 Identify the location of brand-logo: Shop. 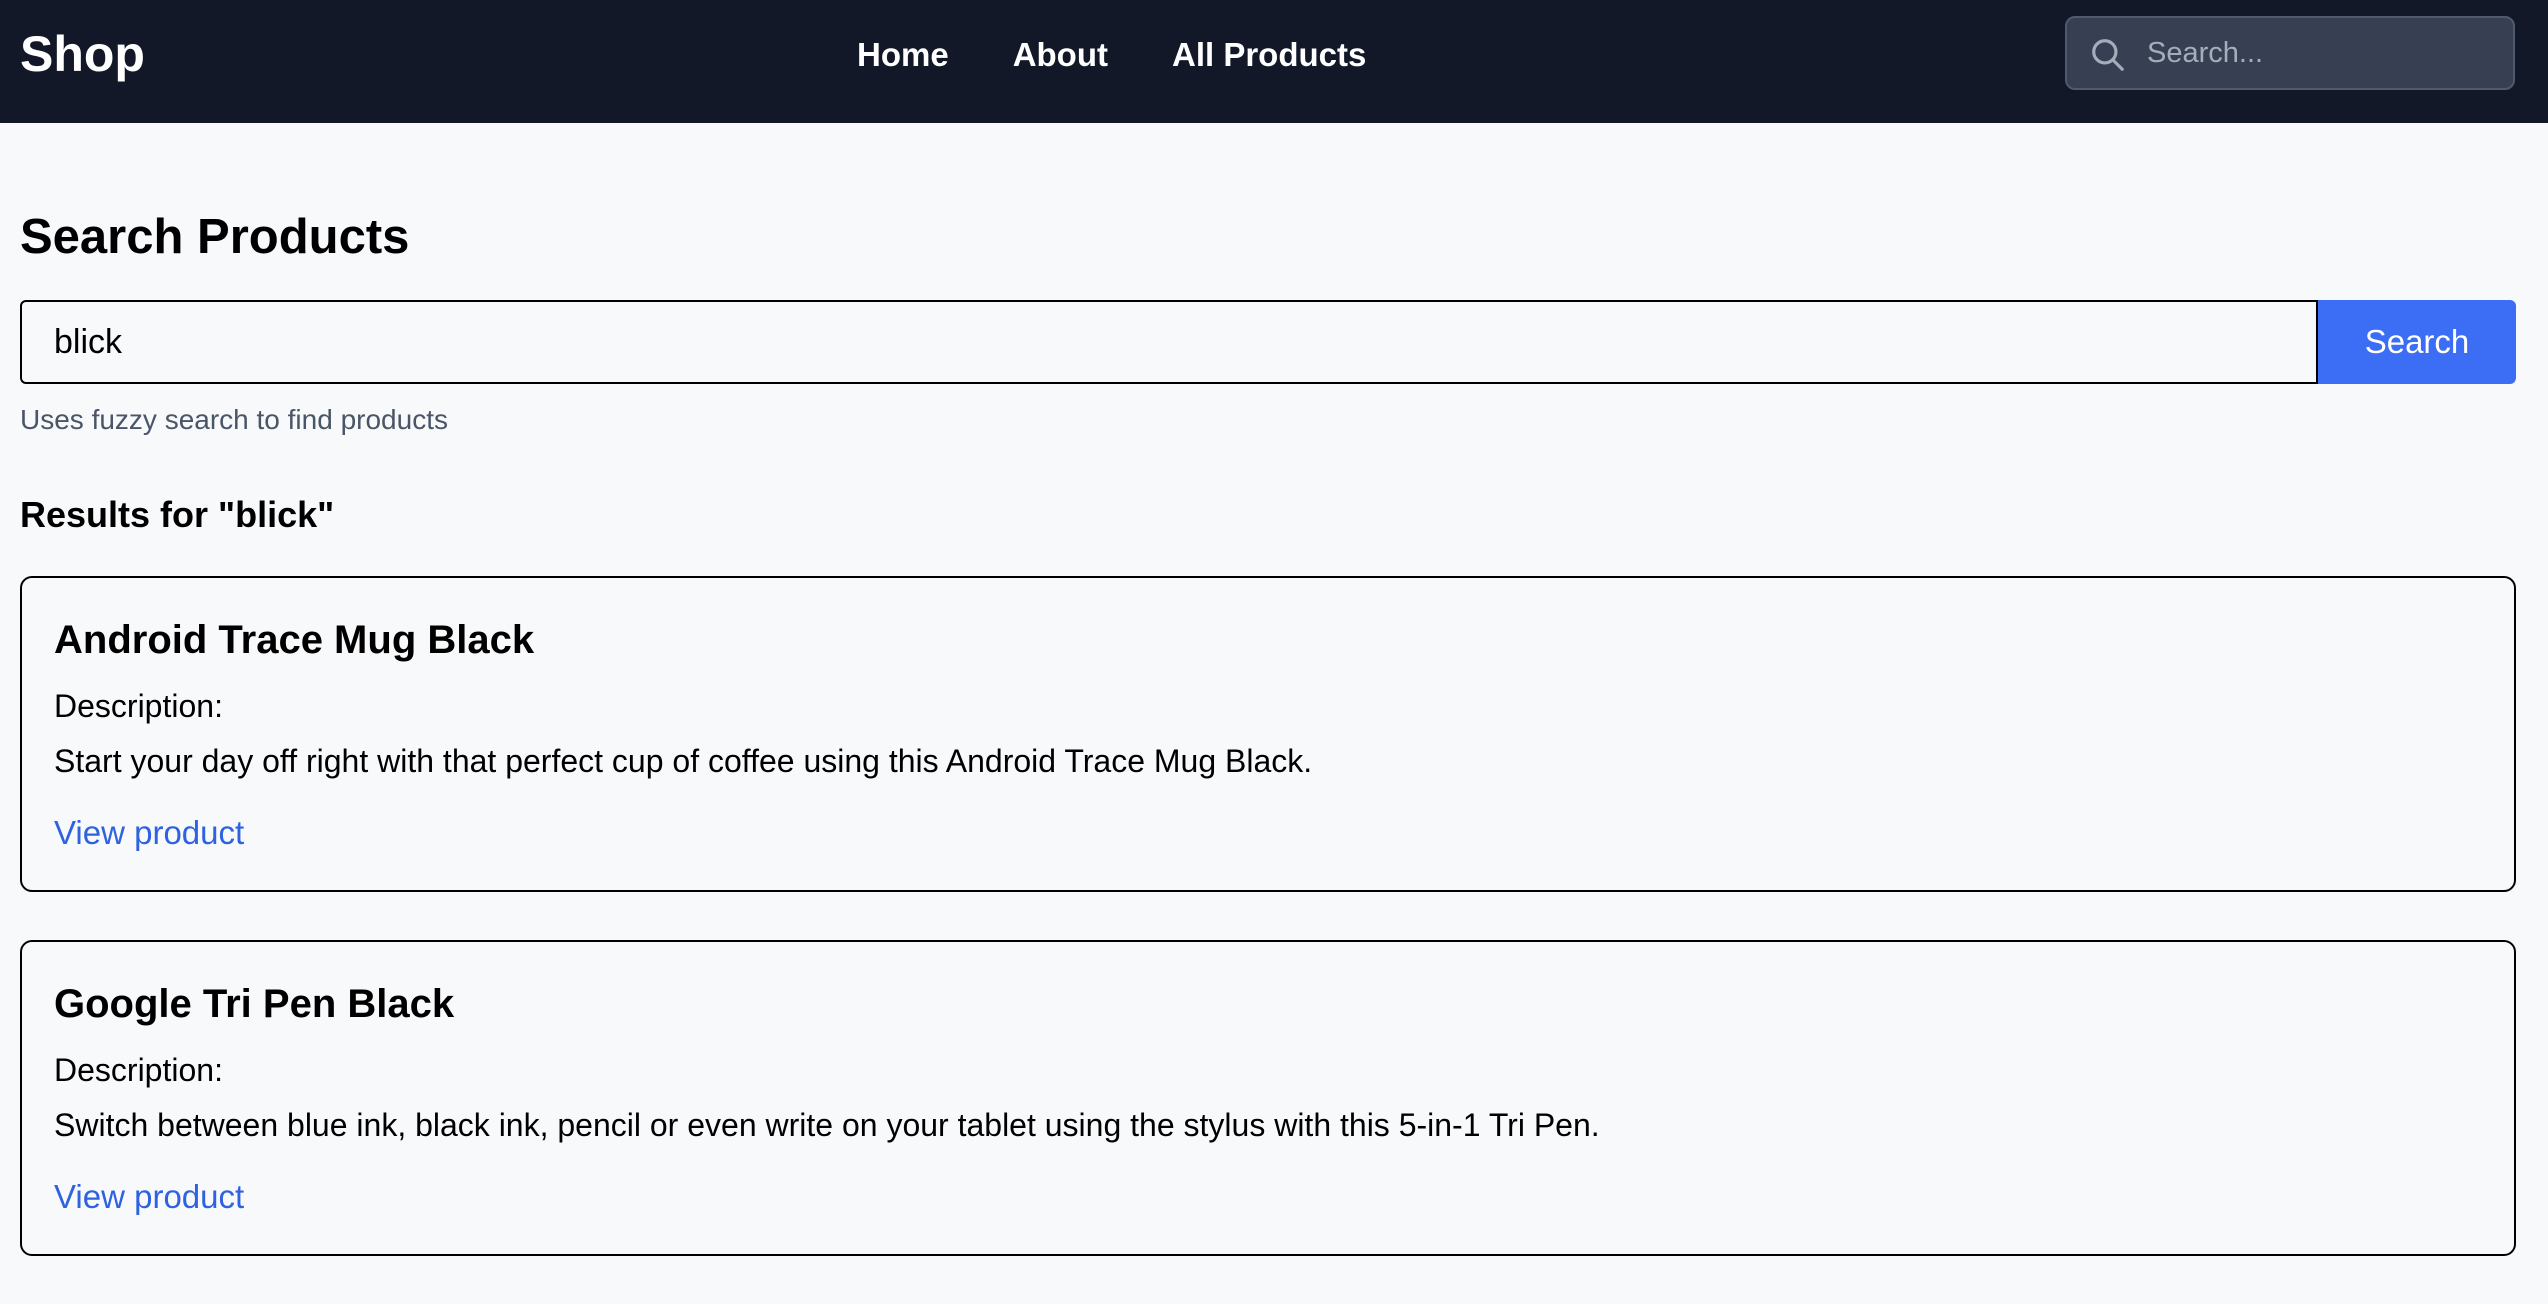
(82, 54).